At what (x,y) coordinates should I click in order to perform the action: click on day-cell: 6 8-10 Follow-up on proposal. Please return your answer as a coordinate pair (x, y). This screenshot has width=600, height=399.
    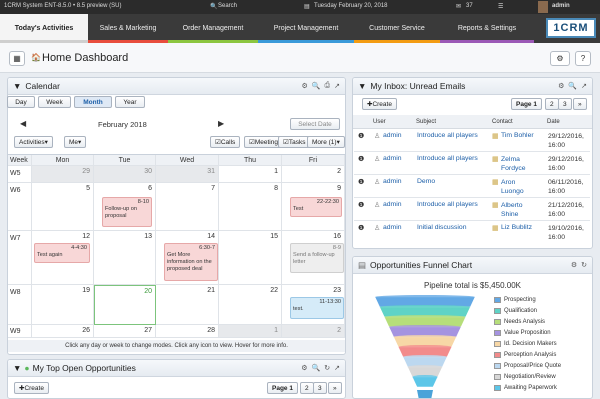
    Looking at the image, I should click on (125, 207).